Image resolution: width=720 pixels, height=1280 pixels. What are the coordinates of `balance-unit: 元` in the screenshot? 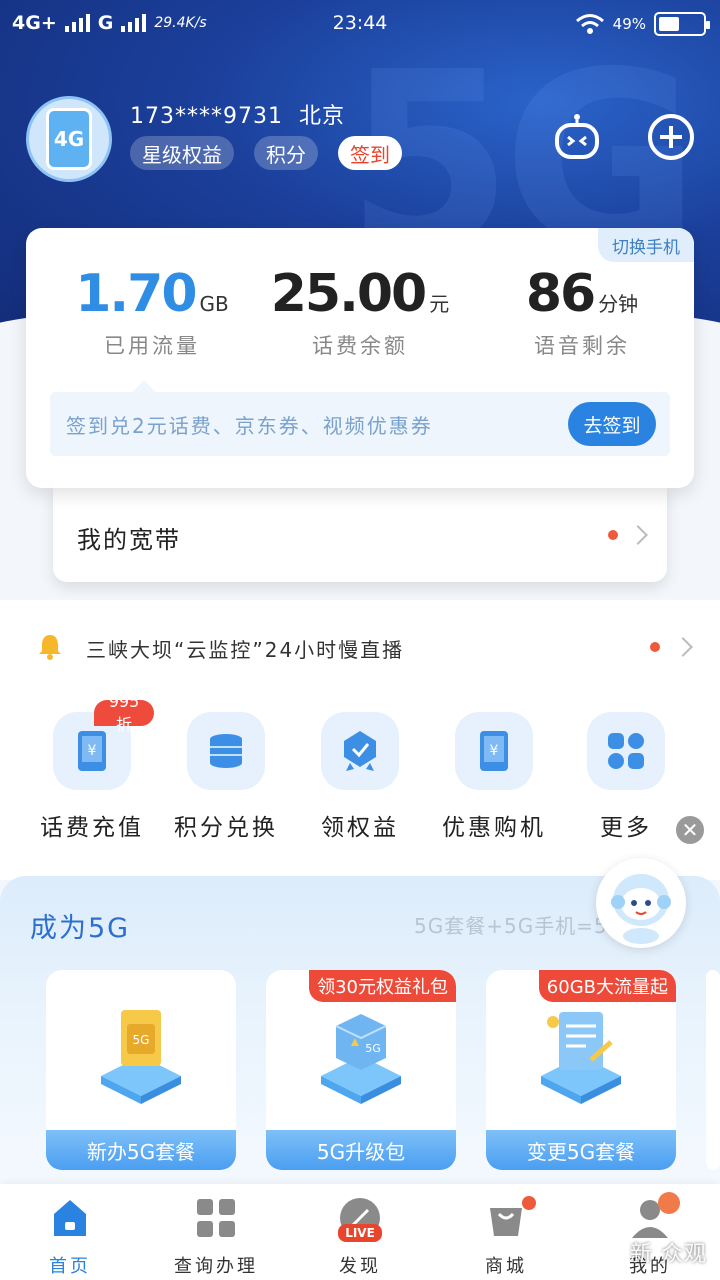 It's located at (439, 304).